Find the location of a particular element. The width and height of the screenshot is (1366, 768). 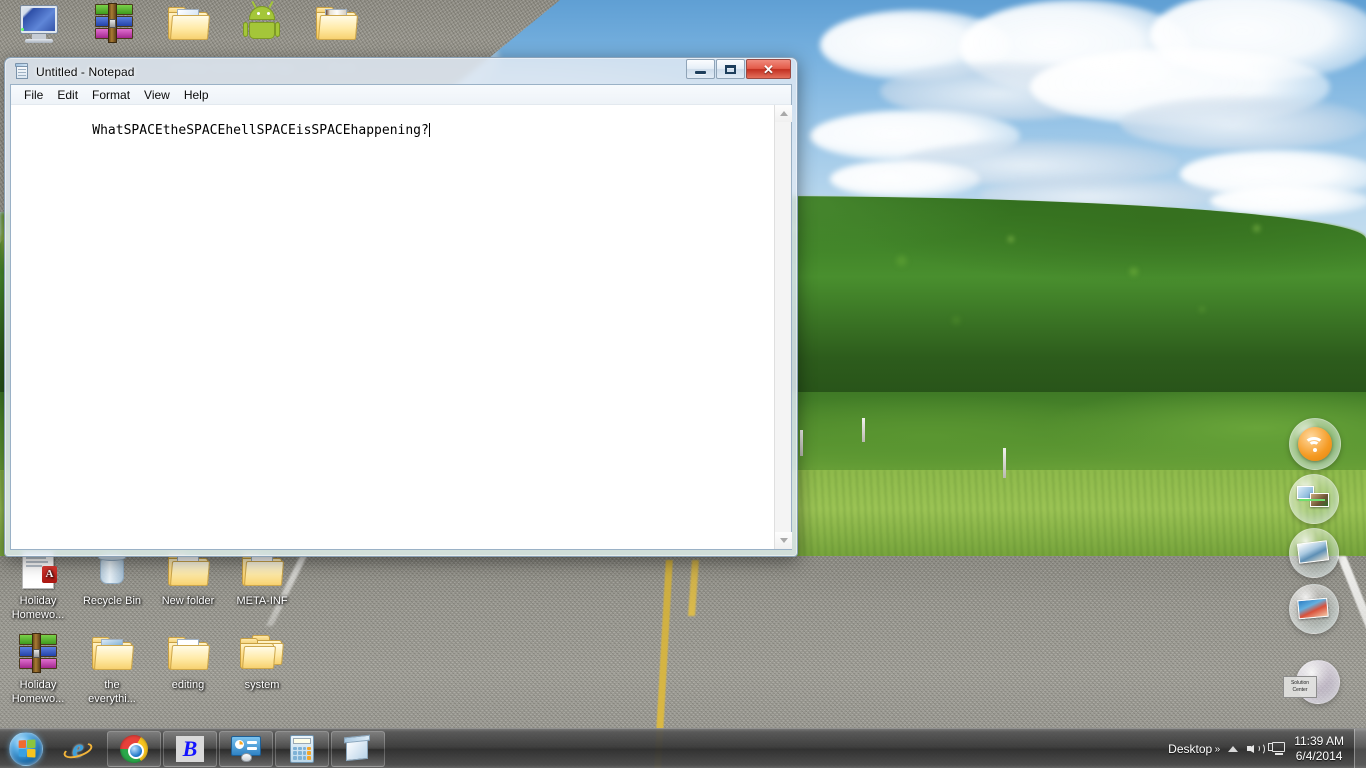

desktop-toolbar-label: Desktop » is located at coordinates (1190, 749).